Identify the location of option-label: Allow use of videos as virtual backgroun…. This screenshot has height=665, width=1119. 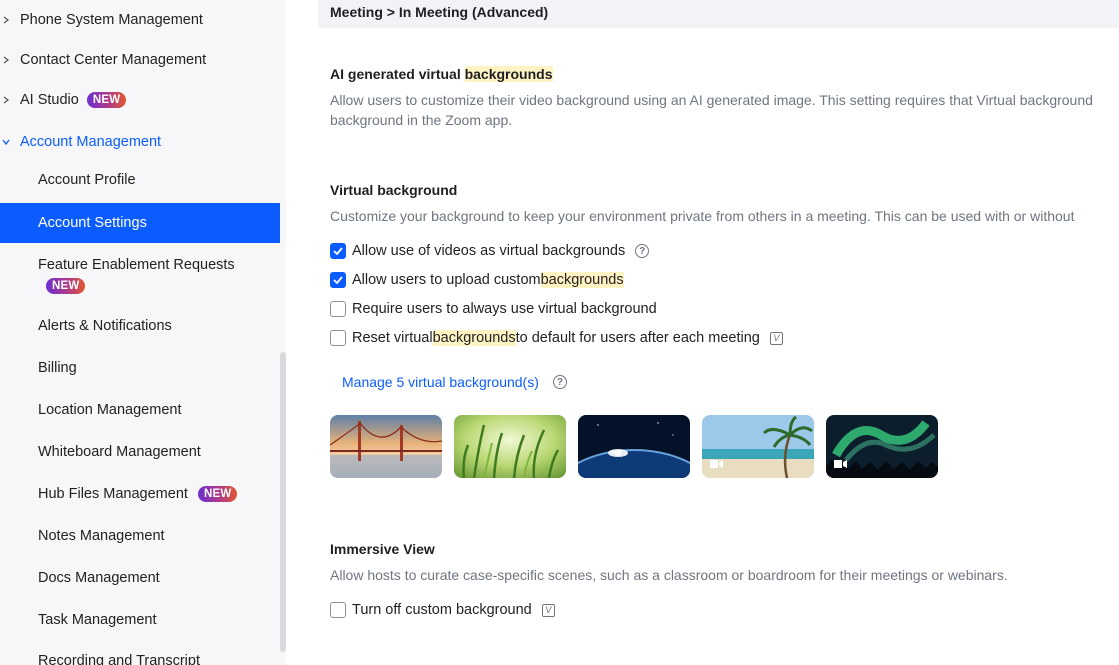
(489, 251).